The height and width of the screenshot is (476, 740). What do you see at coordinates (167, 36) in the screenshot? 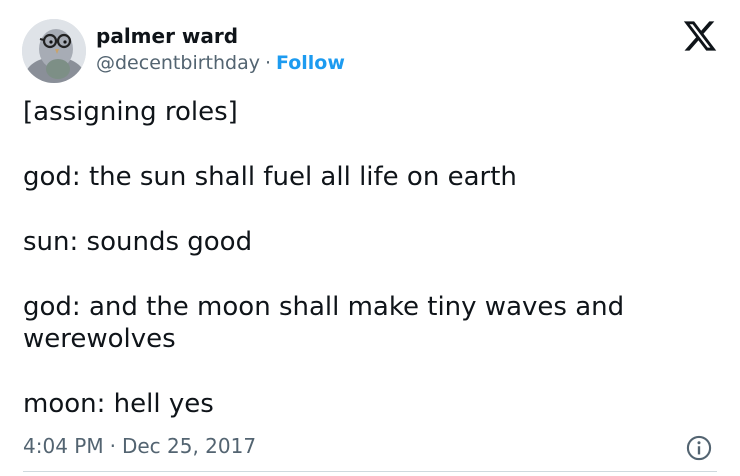
I see `author-display-name: palmer ward` at bounding box center [167, 36].